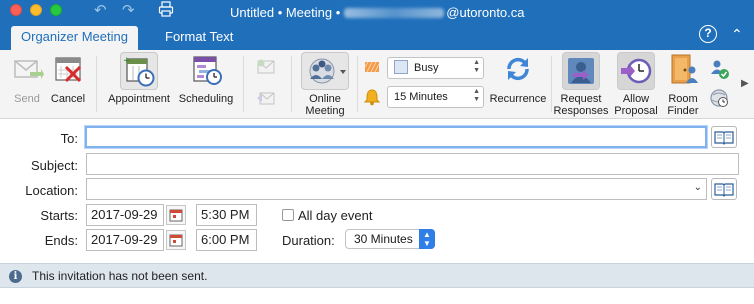 The image size is (754, 304). I want to click on allow-proposal-icon, so click(636, 71).